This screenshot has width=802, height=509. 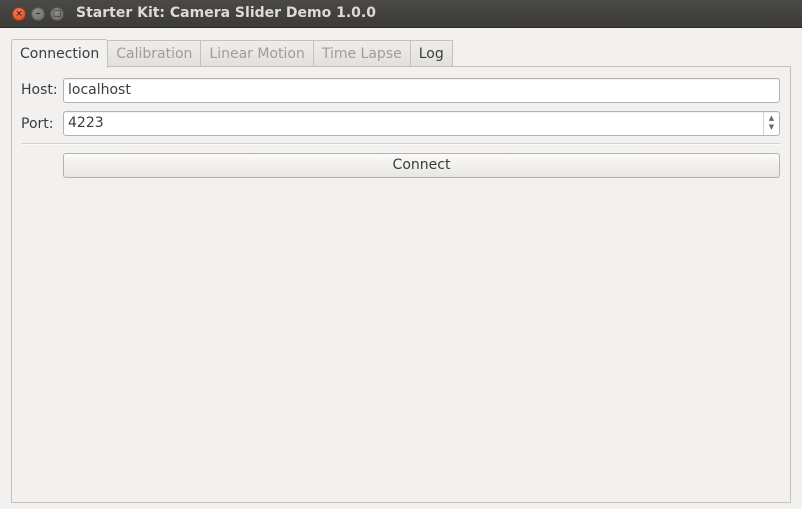 I want to click on spin-down-icon: ▼, so click(x=771, y=127).